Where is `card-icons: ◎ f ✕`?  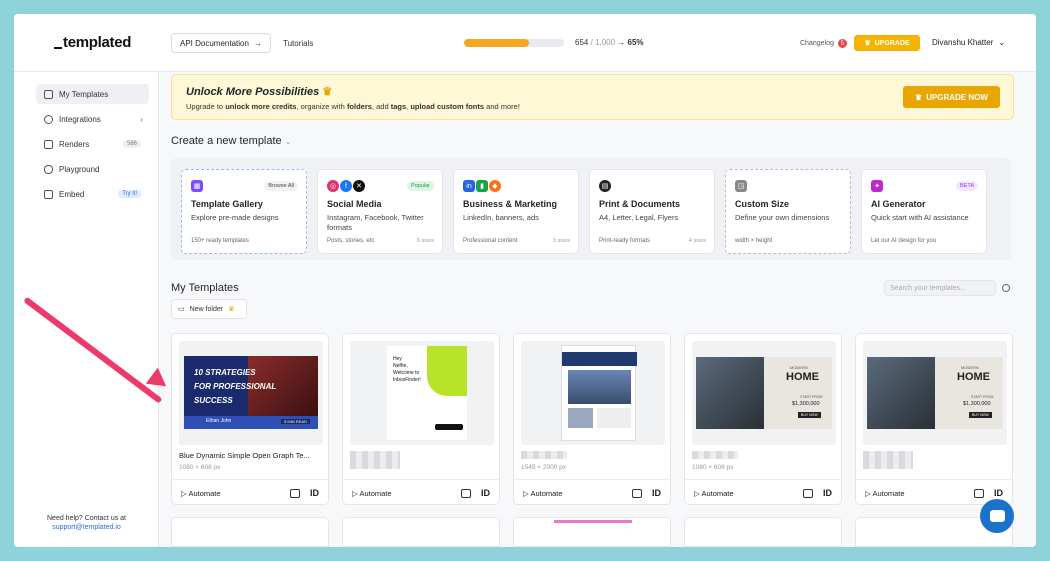 card-icons: ◎ f ✕ is located at coordinates (346, 186).